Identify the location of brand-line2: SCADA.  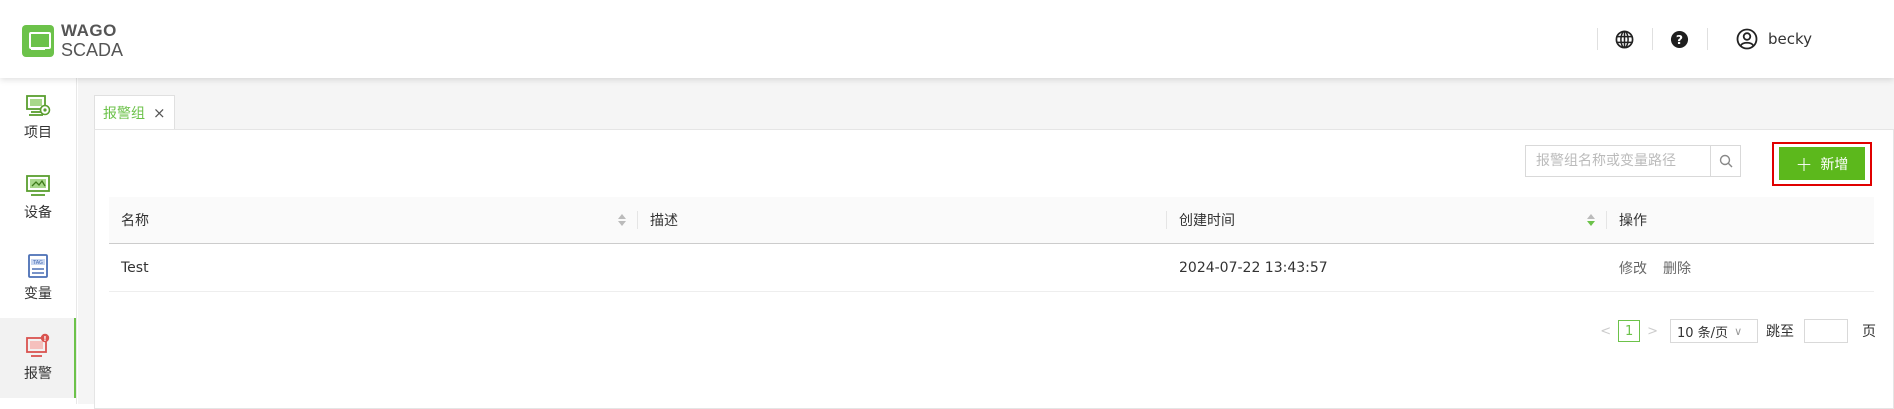
(92, 50).